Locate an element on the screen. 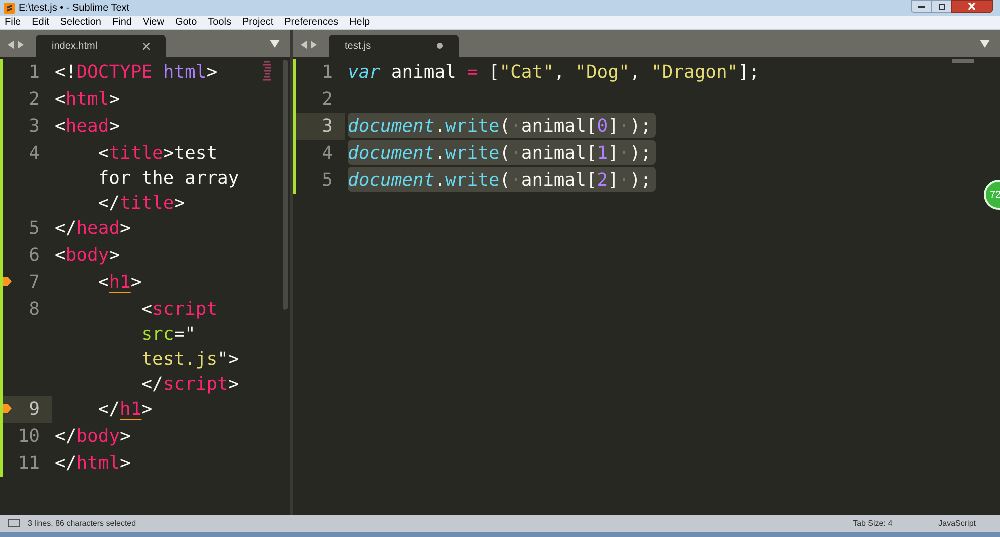 This screenshot has height=537, width=1000. menu-item: Selection is located at coordinates (81, 22).